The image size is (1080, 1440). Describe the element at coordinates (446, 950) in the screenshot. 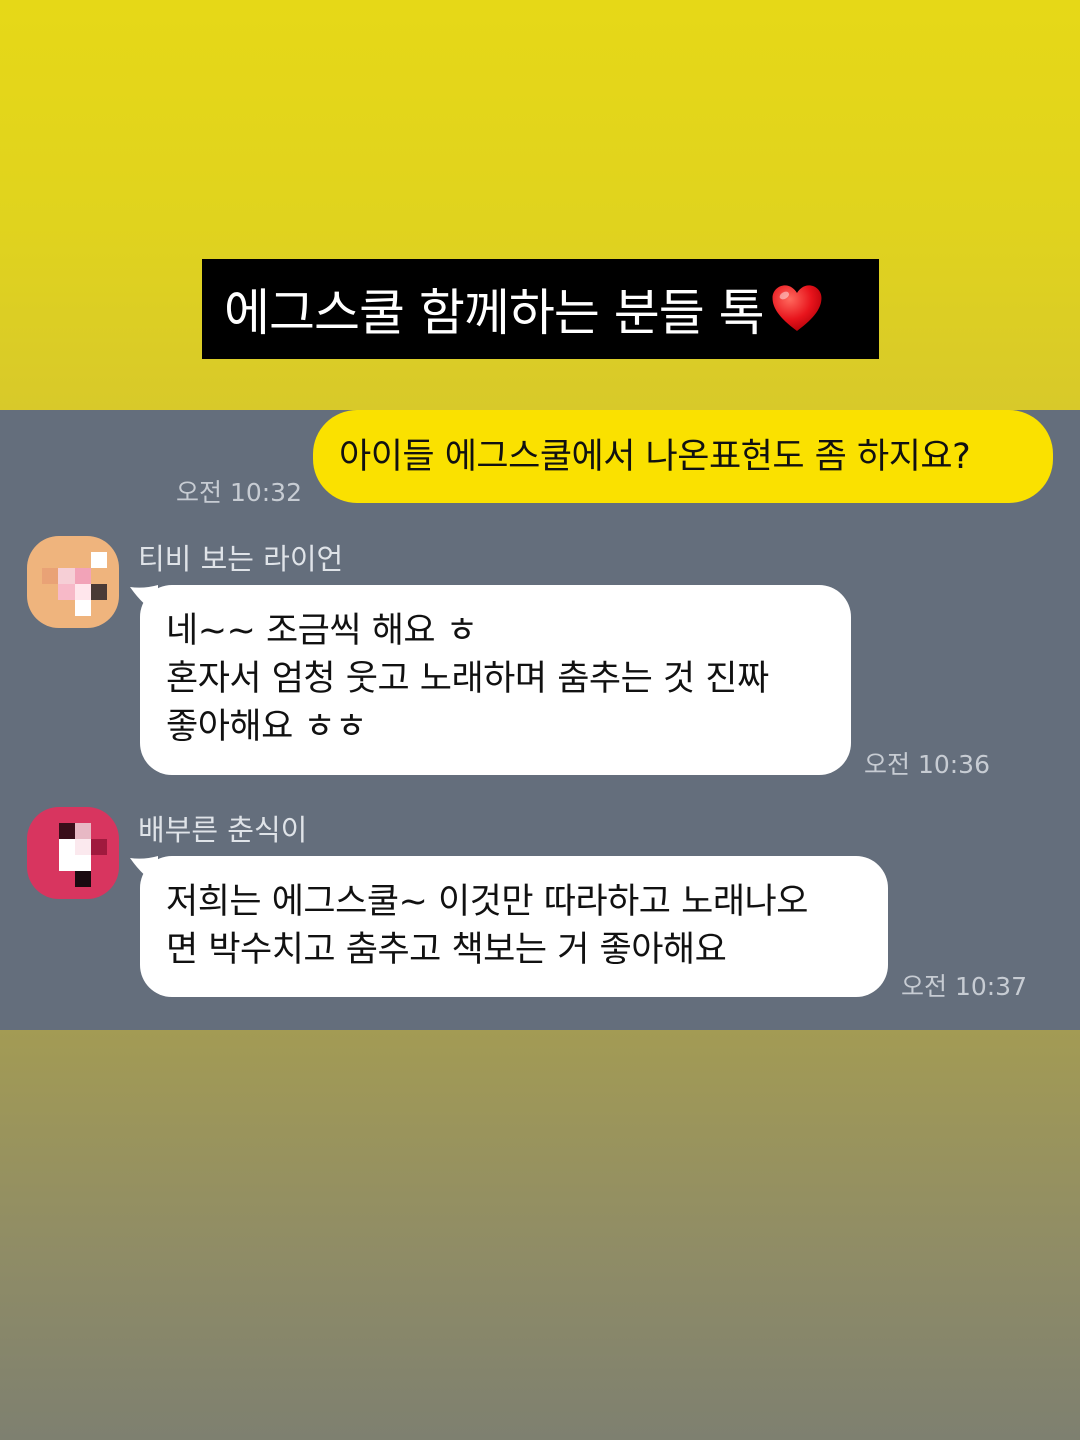

I see `message-line: 면 박수치고 춤추고 책보는 거 좋아해요` at that location.